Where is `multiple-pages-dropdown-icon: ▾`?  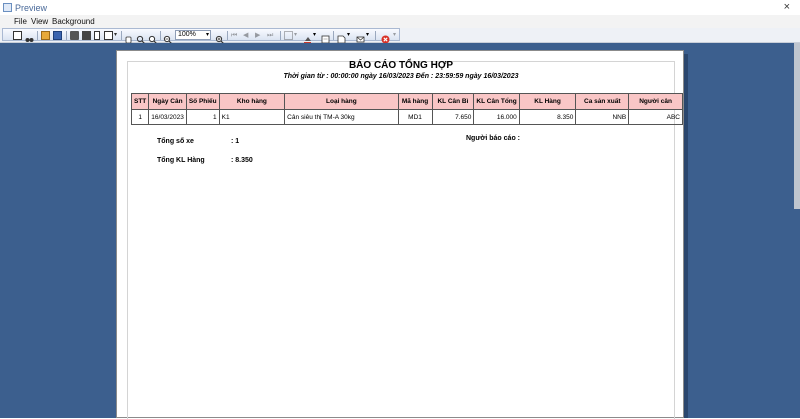
multiple-pages-dropdown-icon: ▾ is located at coordinates (298, 35).